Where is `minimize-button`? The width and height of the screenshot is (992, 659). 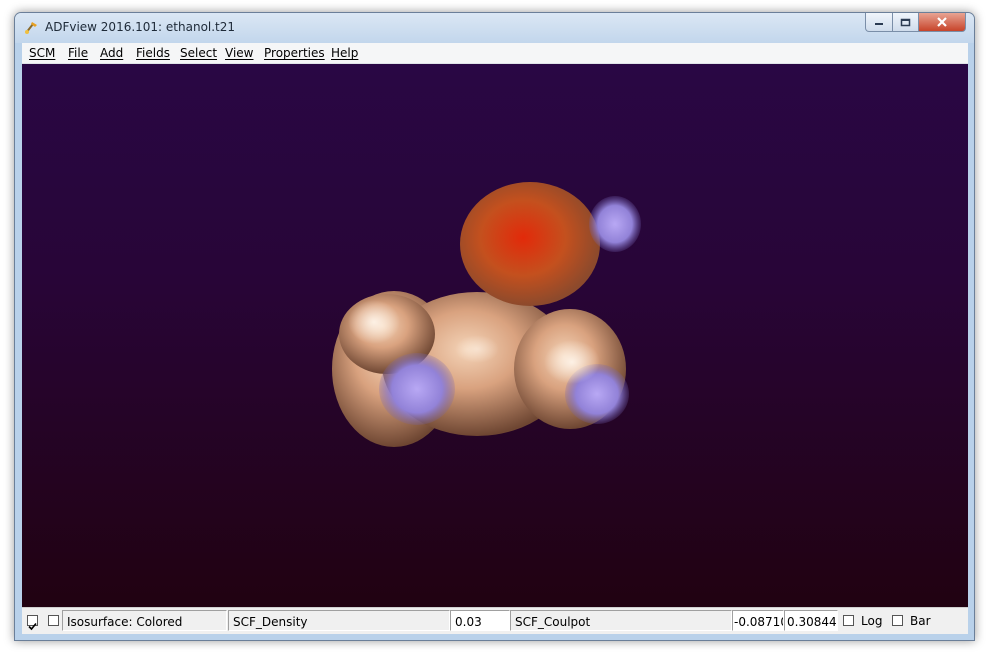
minimize-button is located at coordinates (879, 22).